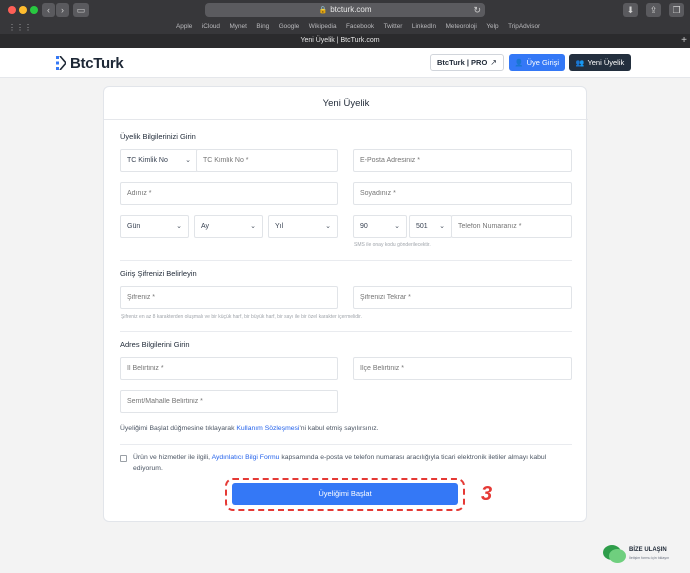 The width and height of the screenshot is (690, 573). What do you see at coordinates (229, 368) in the screenshot?
I see `city-input` at bounding box center [229, 368].